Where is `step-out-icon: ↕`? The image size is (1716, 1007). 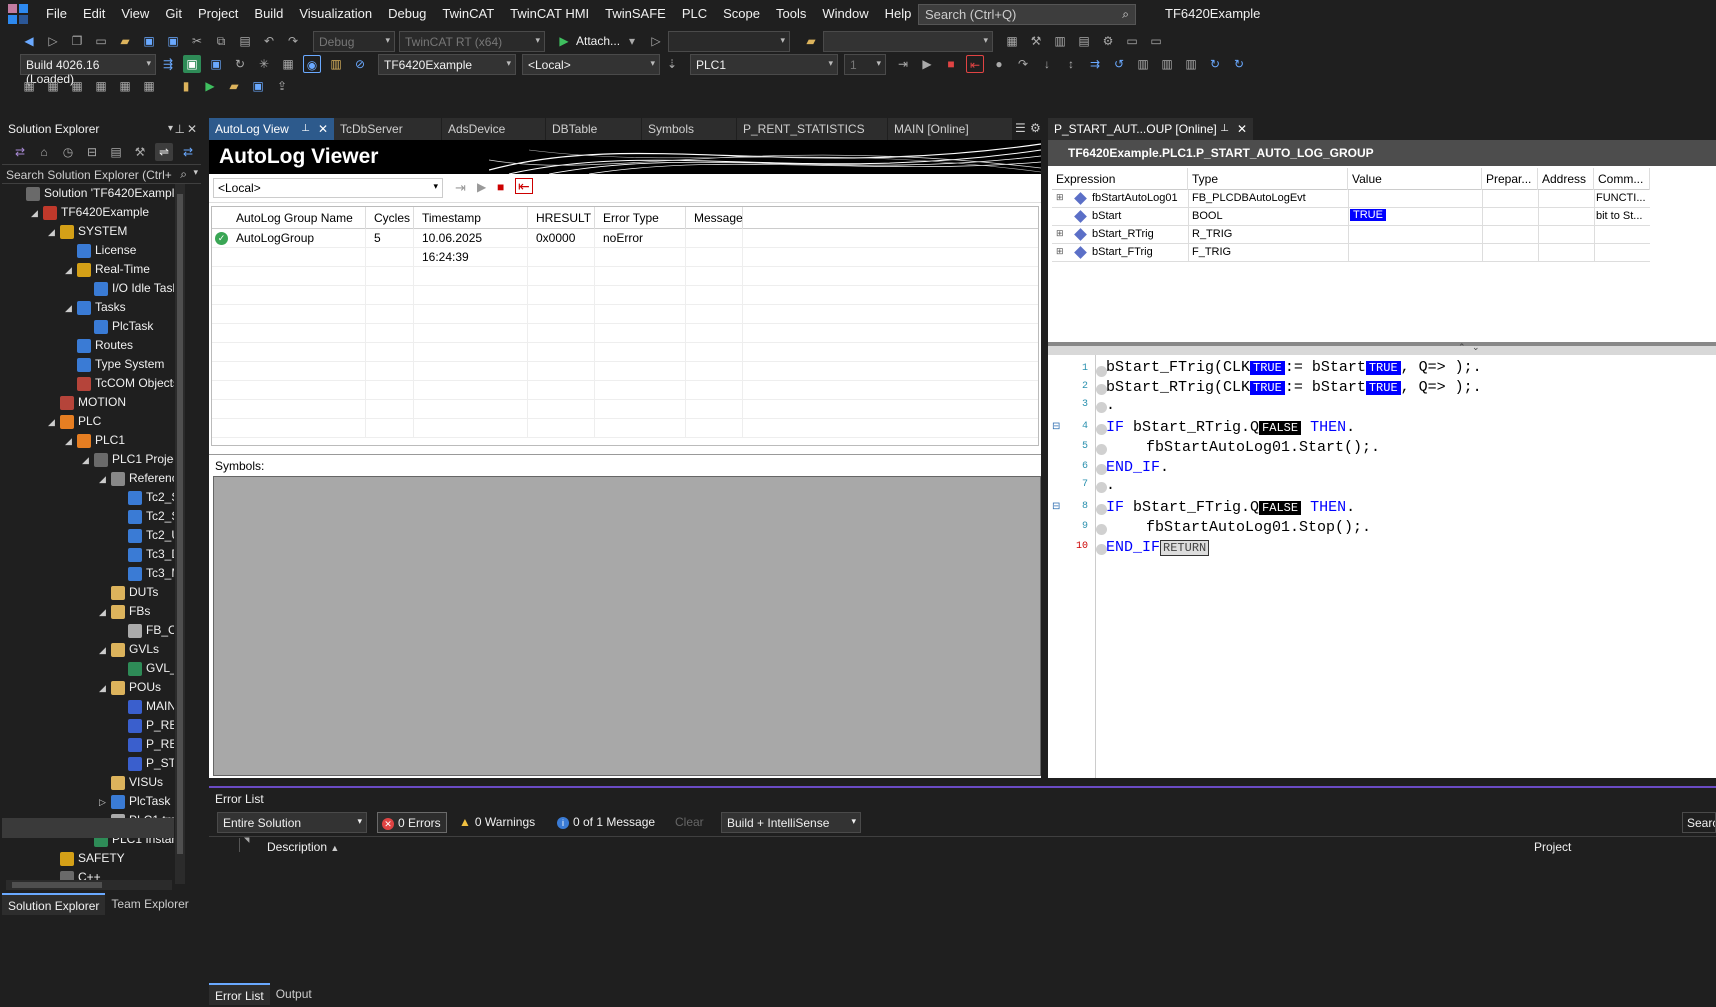
step-out-icon: ↕ is located at coordinates (1071, 64).